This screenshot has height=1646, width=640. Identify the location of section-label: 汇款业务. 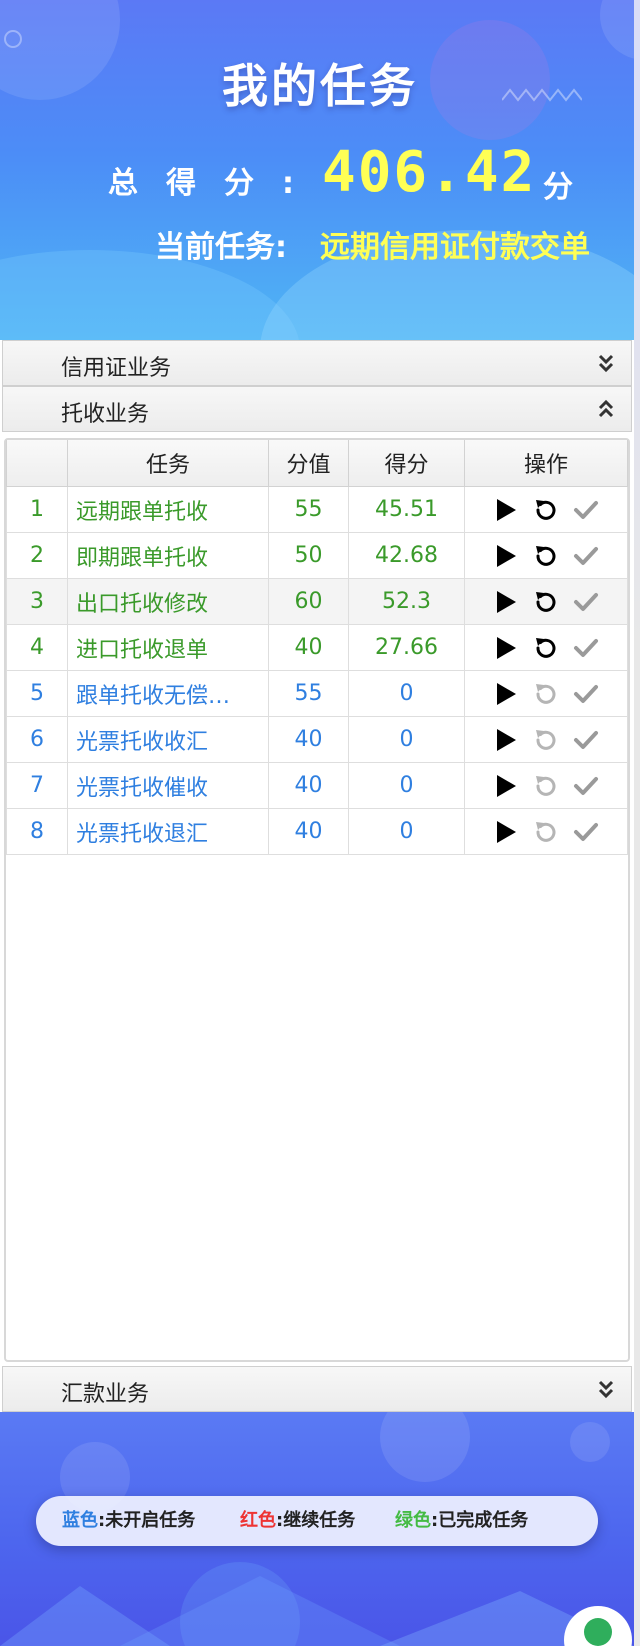
(105, 1394).